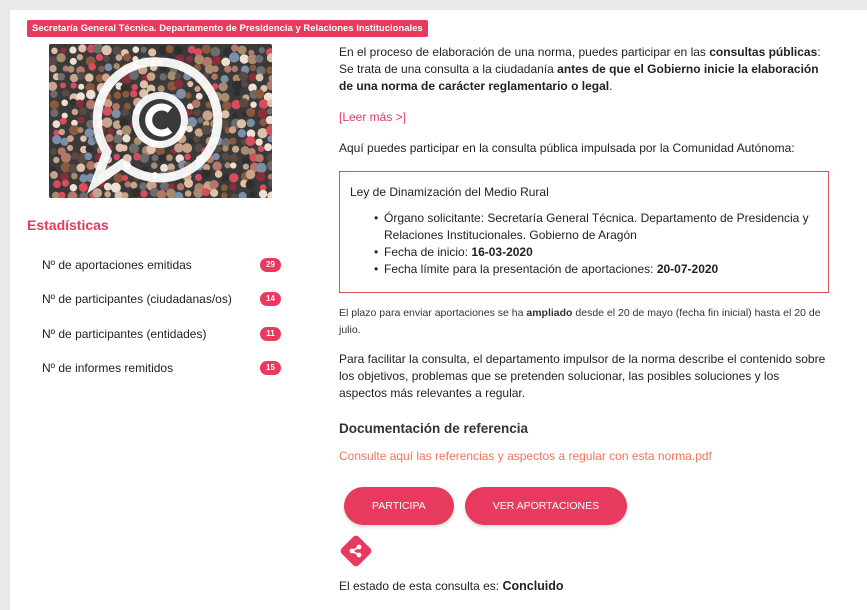  I want to click on stat-row-reports: Nº de informes remitidos 15, so click(167, 369).